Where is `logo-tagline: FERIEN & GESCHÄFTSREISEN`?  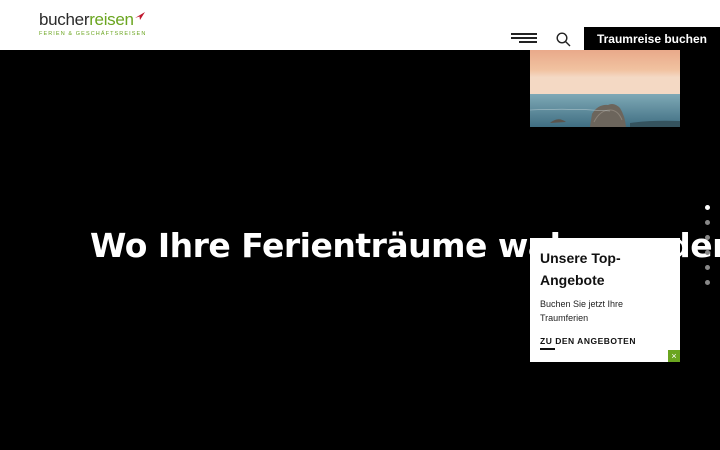 logo-tagline: FERIEN & GESCHÄFTSREISEN is located at coordinates (93, 34).